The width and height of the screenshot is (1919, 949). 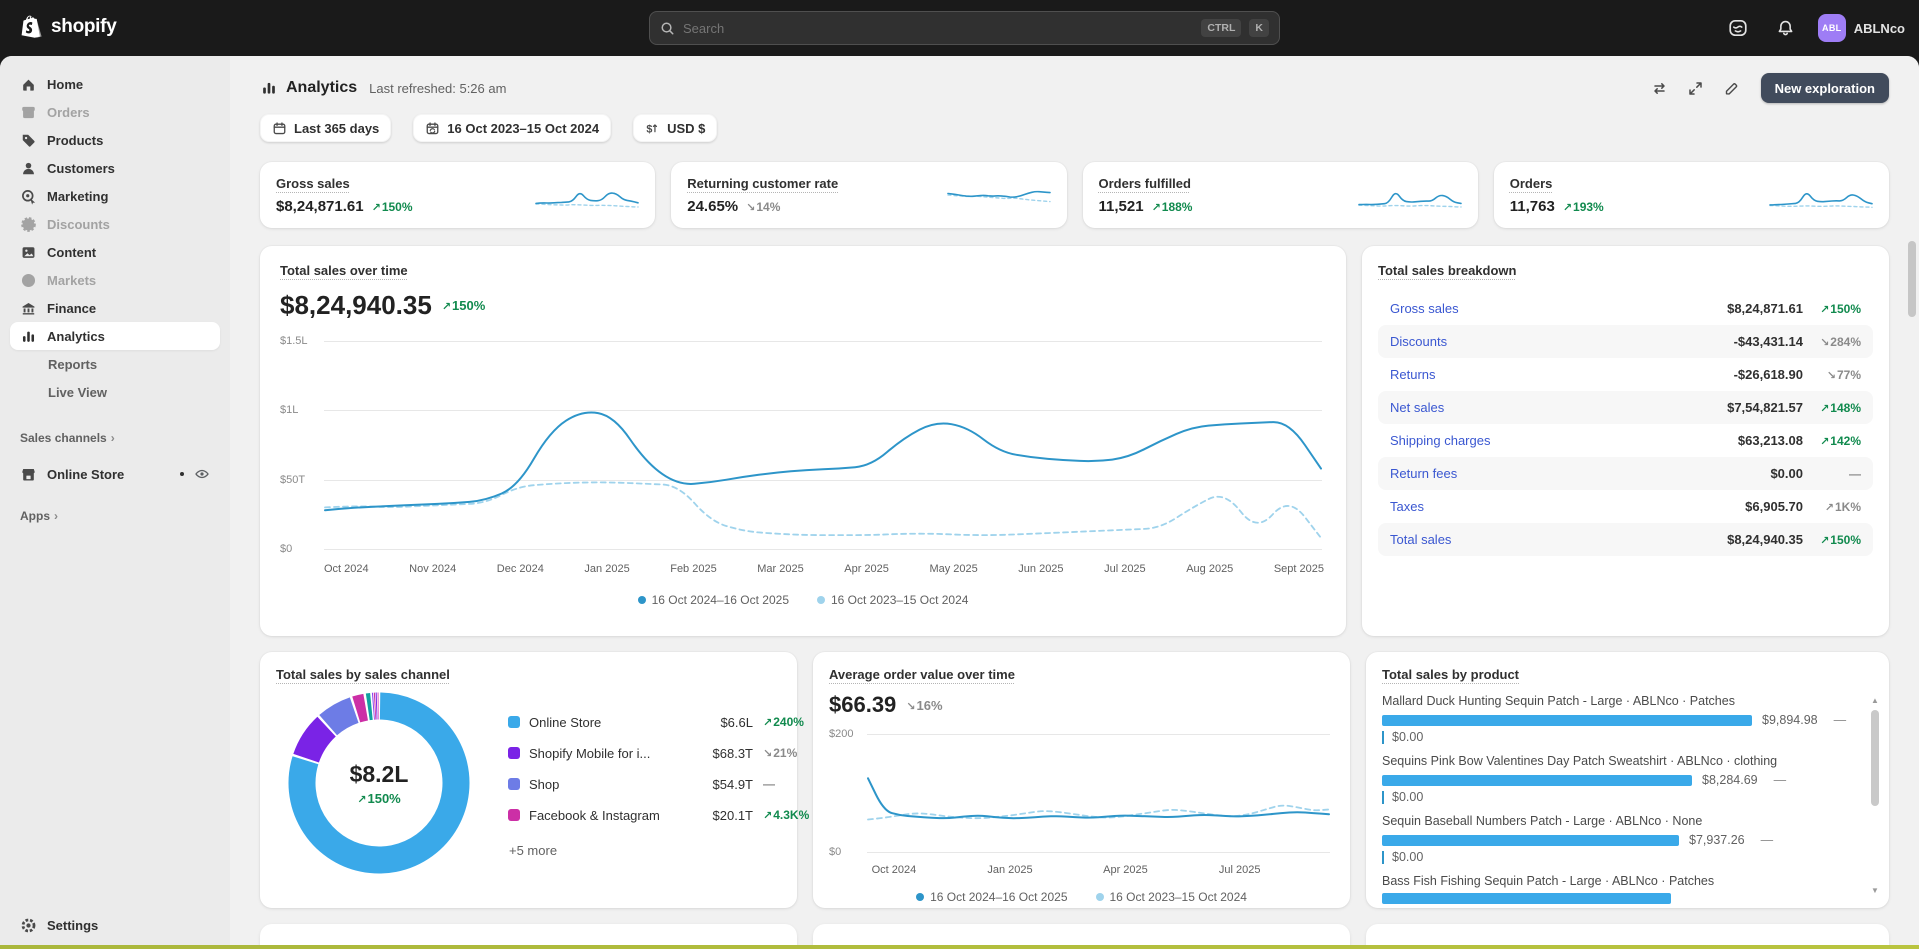 I want to click on card-title: Total sales by sales channel, so click(x=363, y=674).